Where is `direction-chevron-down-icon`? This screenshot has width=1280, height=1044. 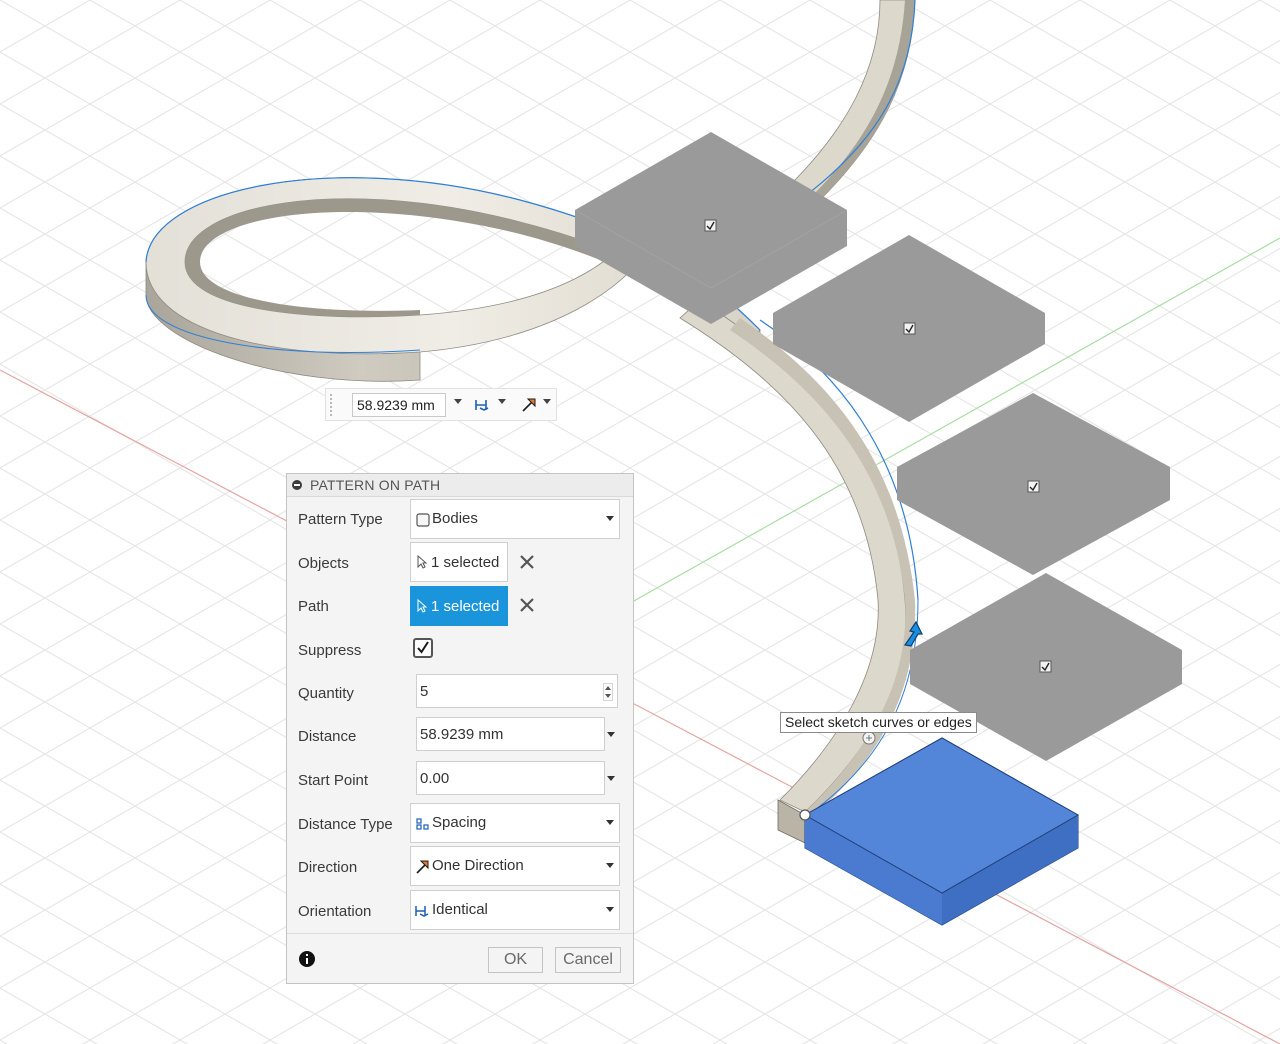
direction-chevron-down-icon is located at coordinates (547, 401).